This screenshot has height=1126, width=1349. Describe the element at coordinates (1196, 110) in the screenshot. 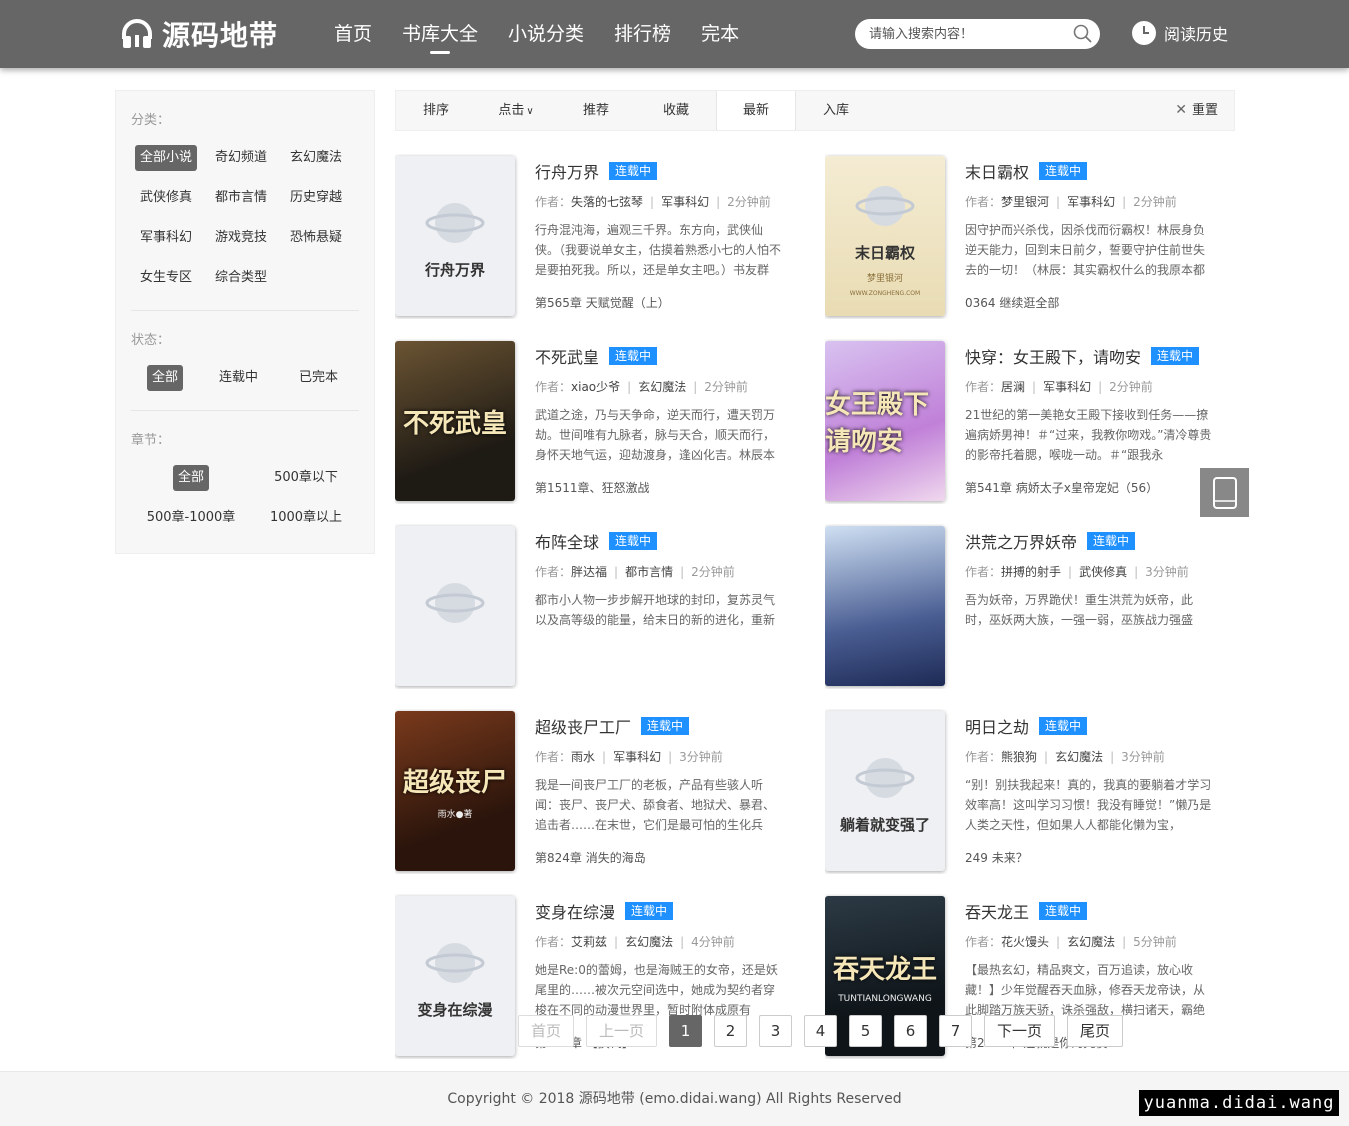

I see `reset-button: ✕ 重置` at that location.